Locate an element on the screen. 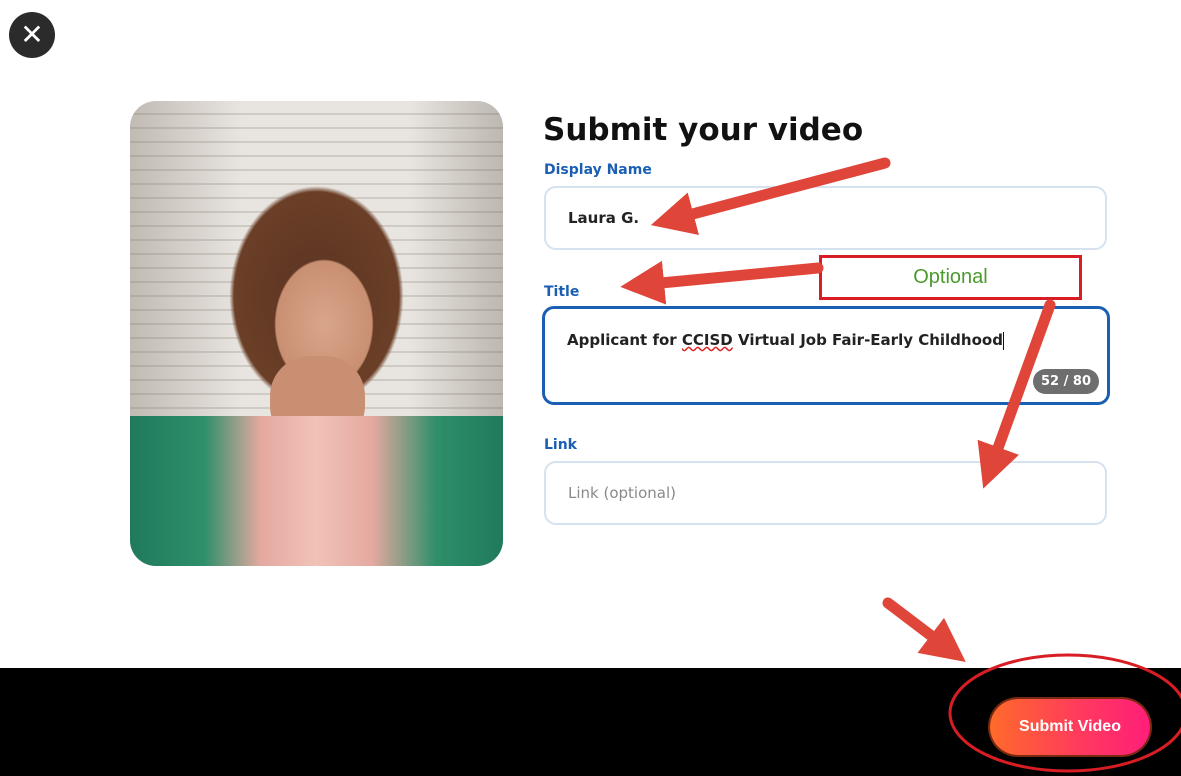  close-button: ✕ is located at coordinates (32, 35).